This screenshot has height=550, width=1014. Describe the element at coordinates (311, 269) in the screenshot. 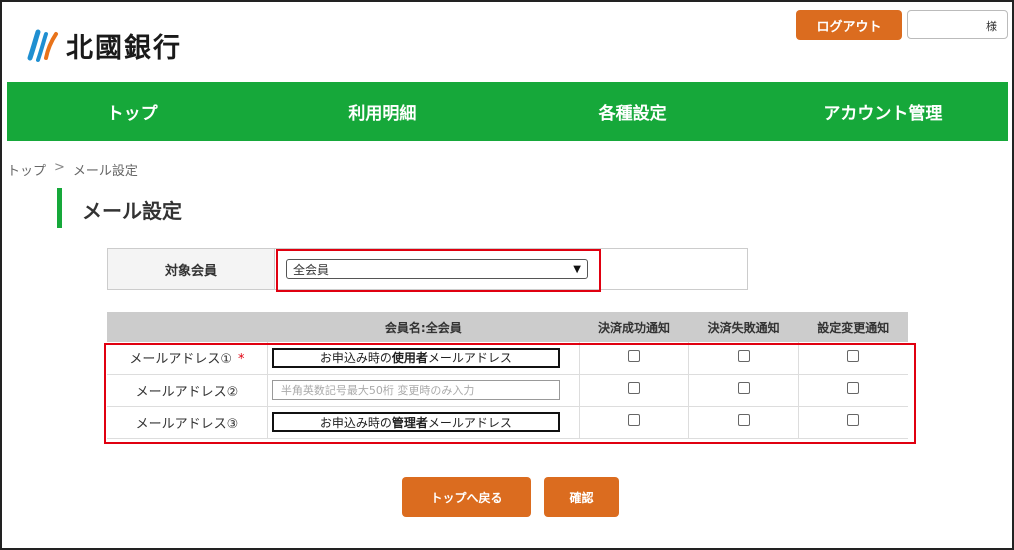

I see `select-value: 全会員` at that location.